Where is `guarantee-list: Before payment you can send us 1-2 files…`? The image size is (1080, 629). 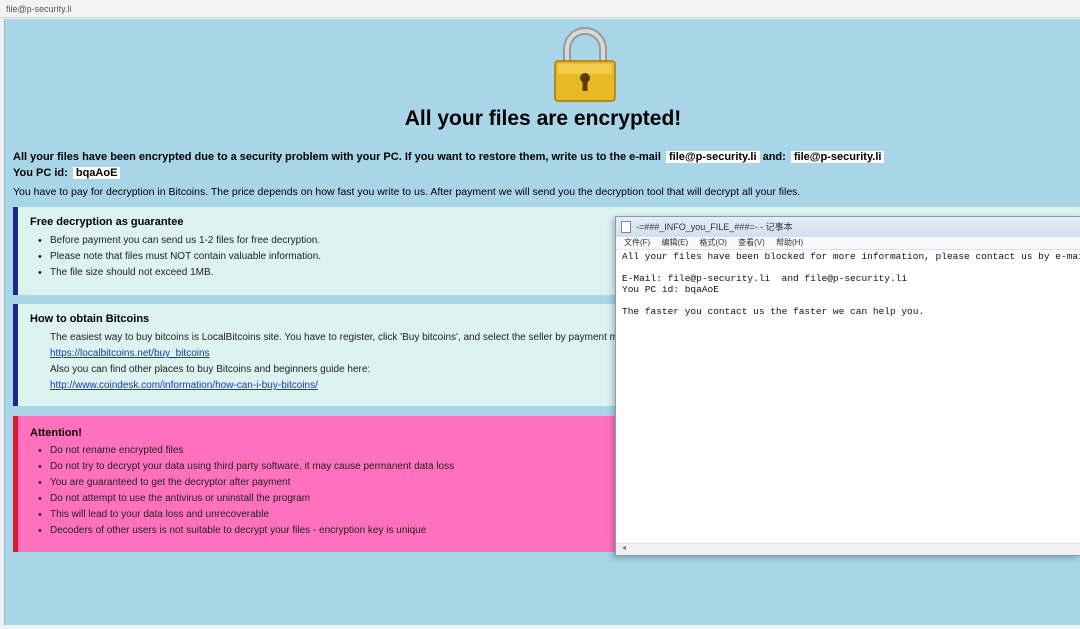 guarantee-list: Before payment you can send us 1-2 files… is located at coordinates (179, 257).